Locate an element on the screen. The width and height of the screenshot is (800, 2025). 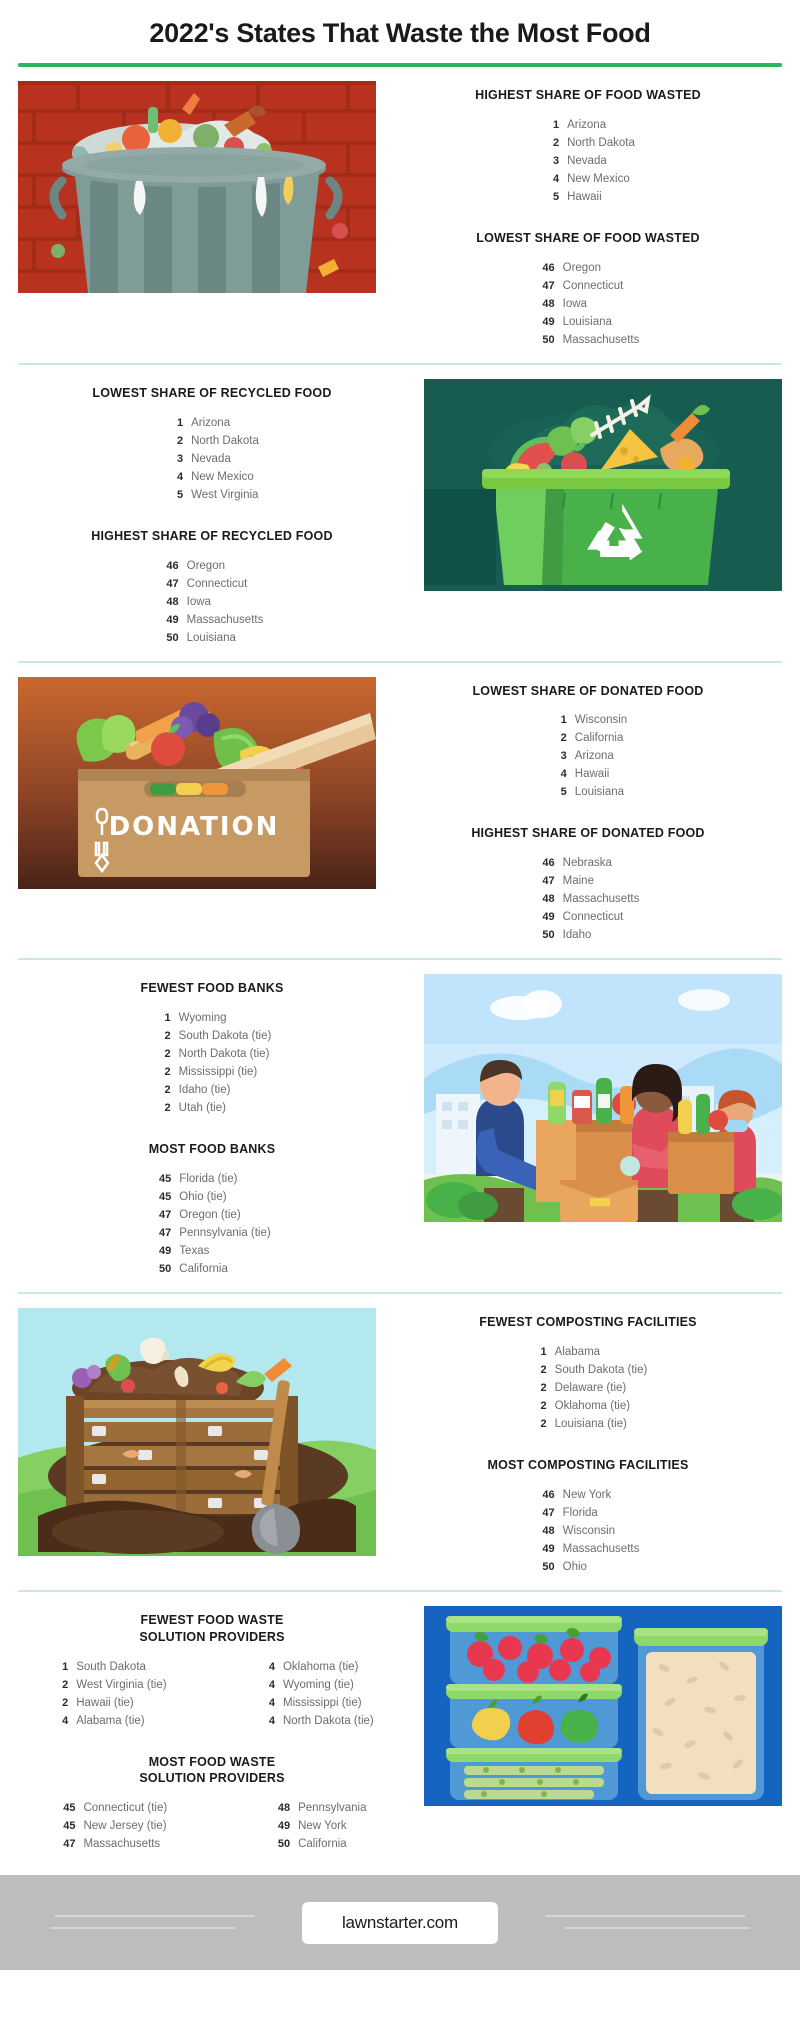
block-title-fewest-food-banks: FEWEST FOOD BANKS is located at coordinates (212, 988).